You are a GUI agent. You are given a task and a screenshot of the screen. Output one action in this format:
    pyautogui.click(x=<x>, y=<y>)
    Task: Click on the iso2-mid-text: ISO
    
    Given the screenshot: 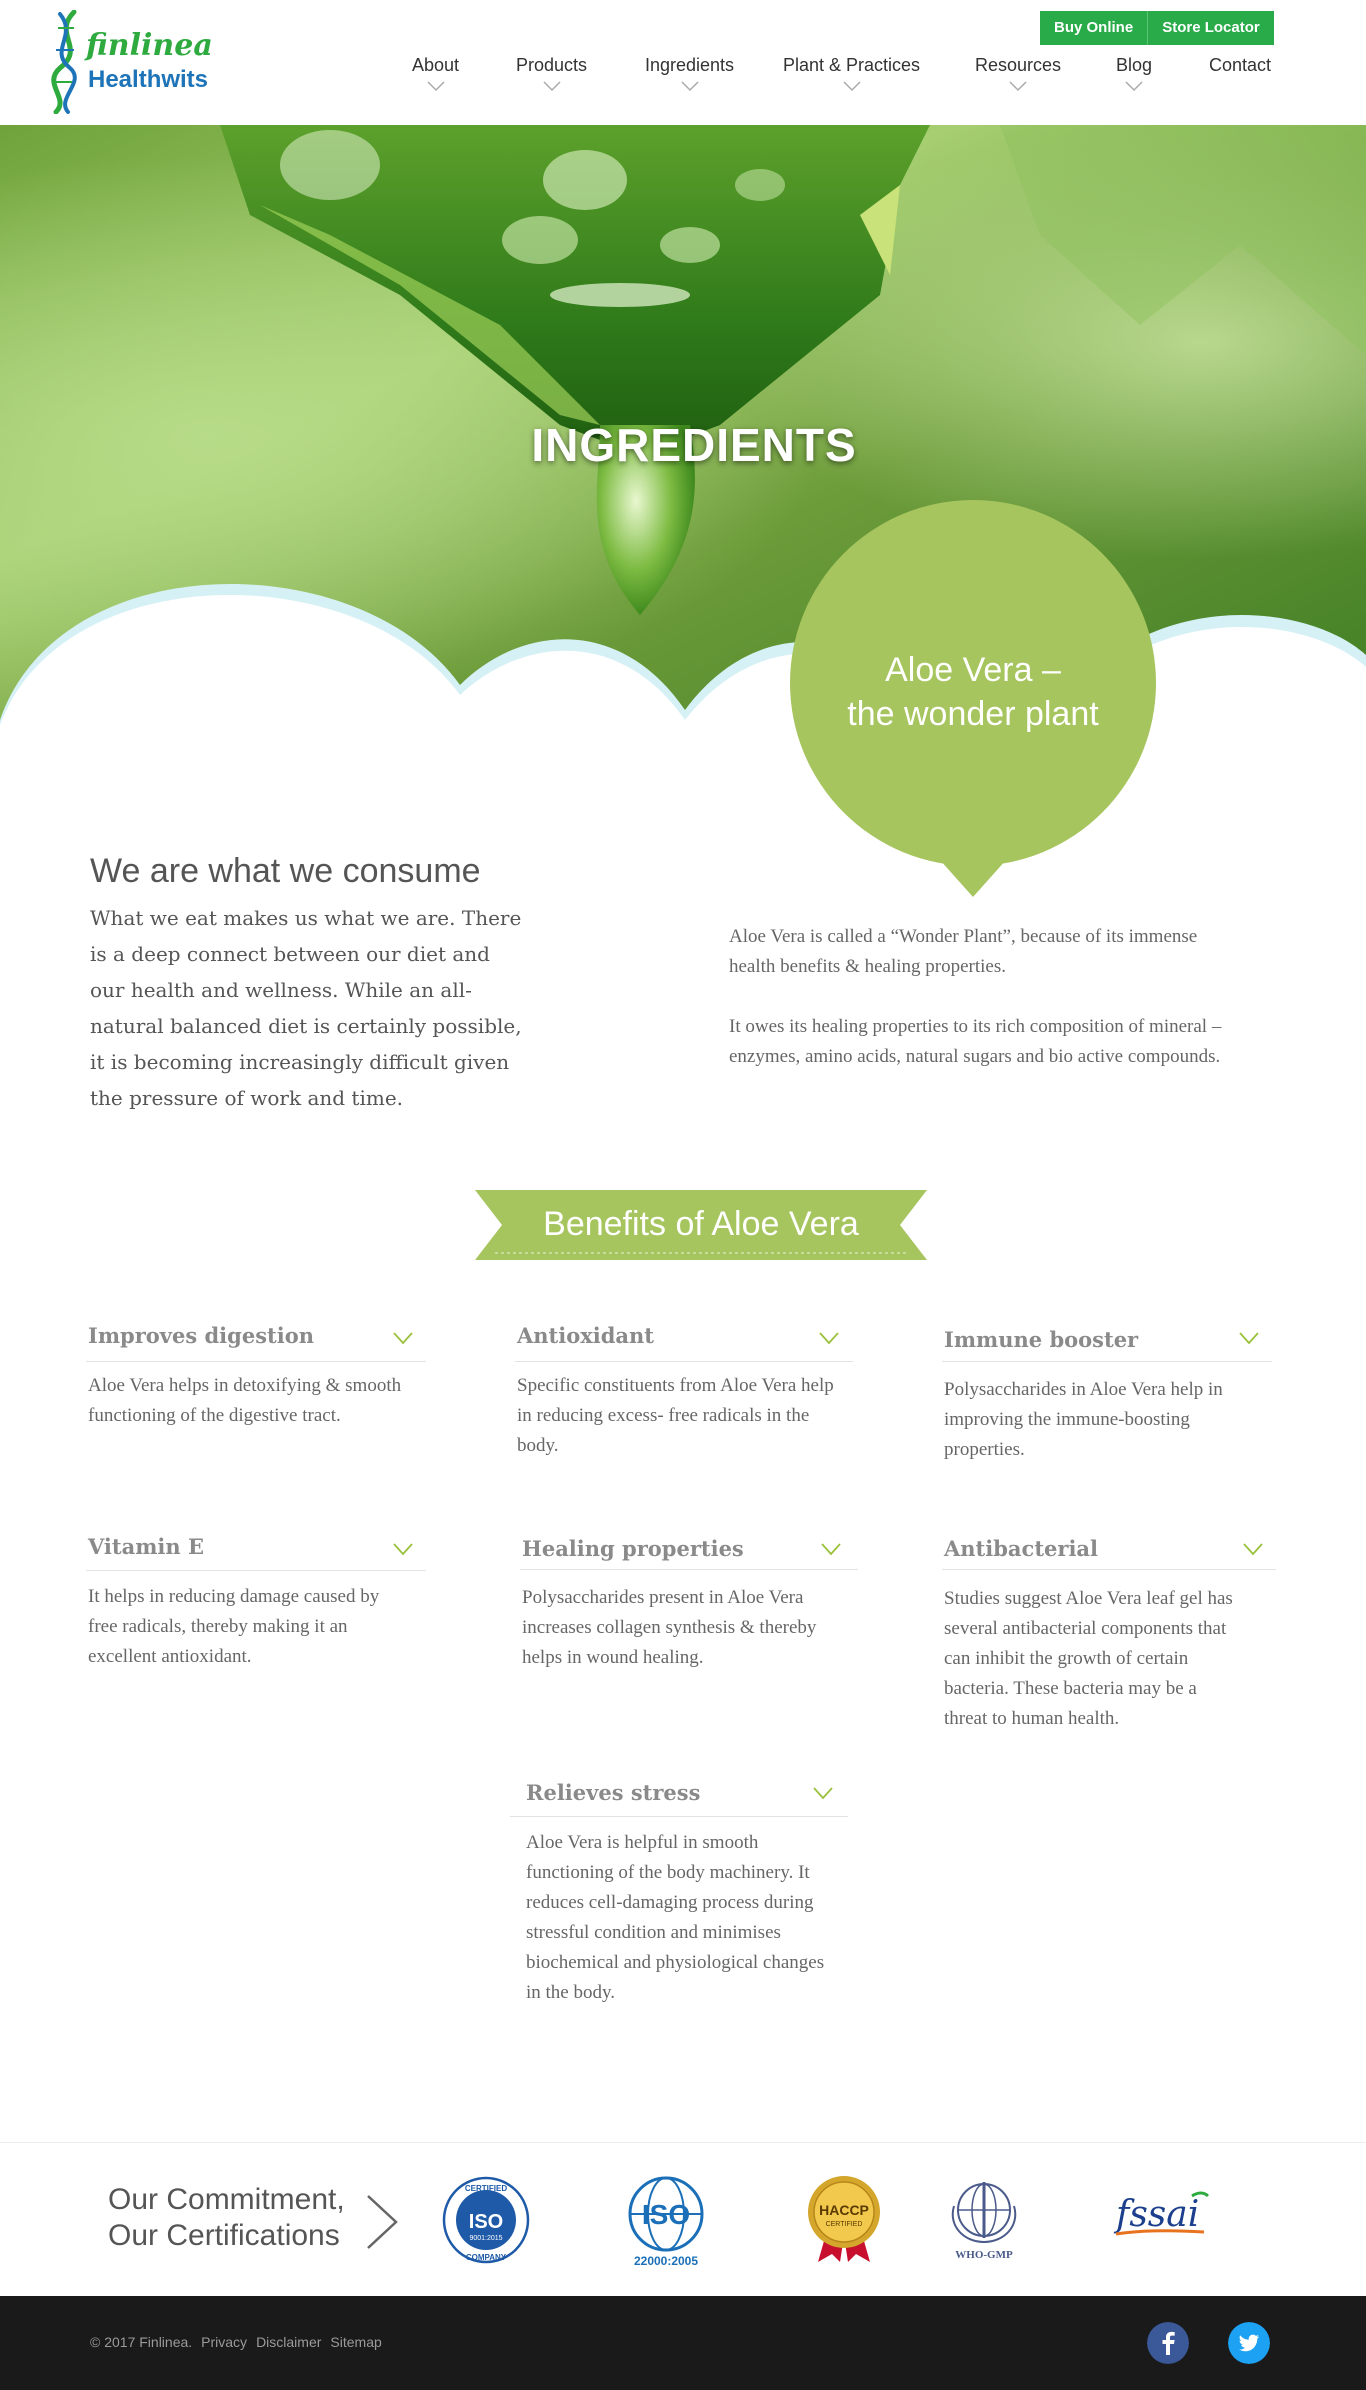 What is the action you would take?
    pyautogui.click(x=666, y=2214)
    